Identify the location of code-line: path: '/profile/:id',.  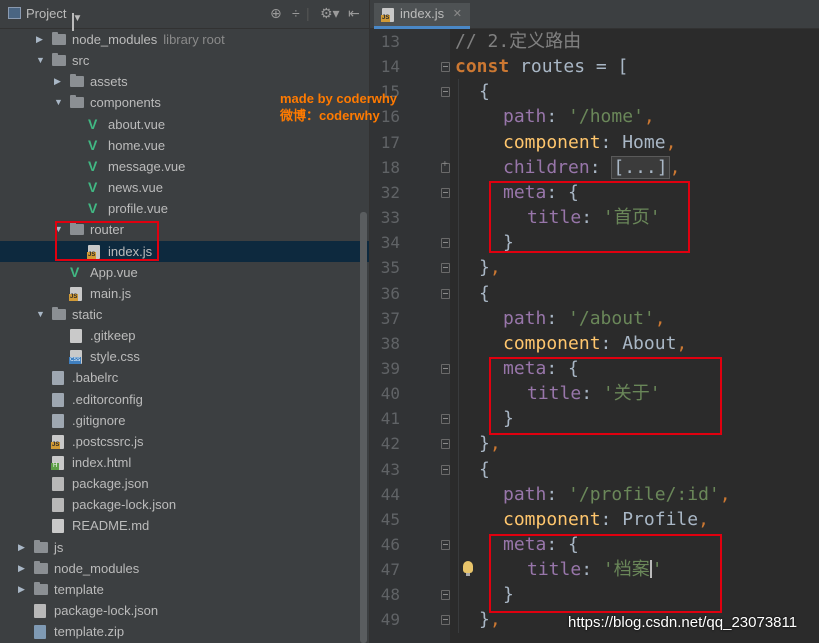
(617, 494).